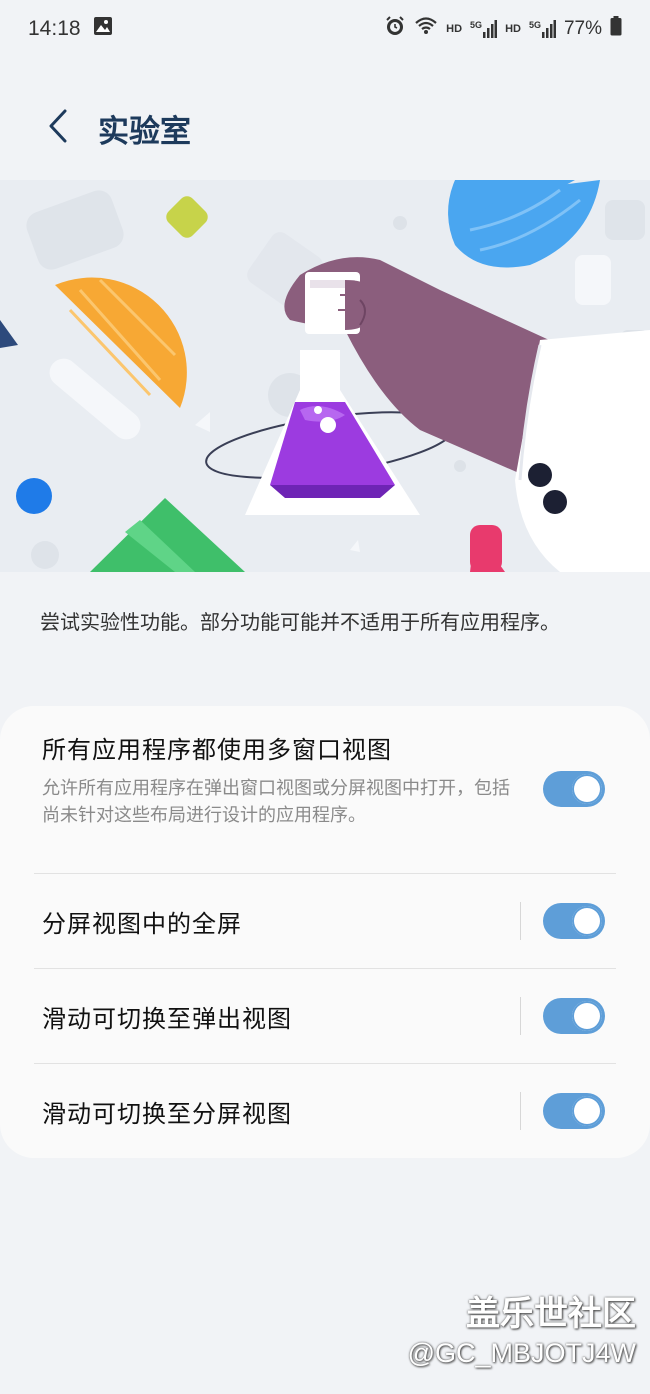 Image resolution: width=650 pixels, height=1394 pixels. I want to click on back-button, so click(58, 128).